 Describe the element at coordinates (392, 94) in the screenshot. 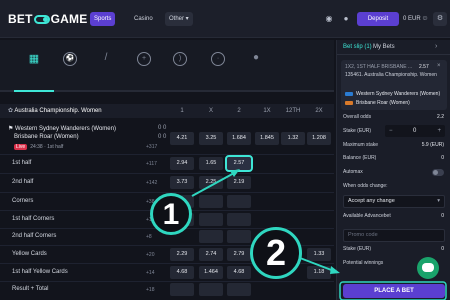

I see `bet-home-team: Western Sydney Wanderers (Women)` at that location.